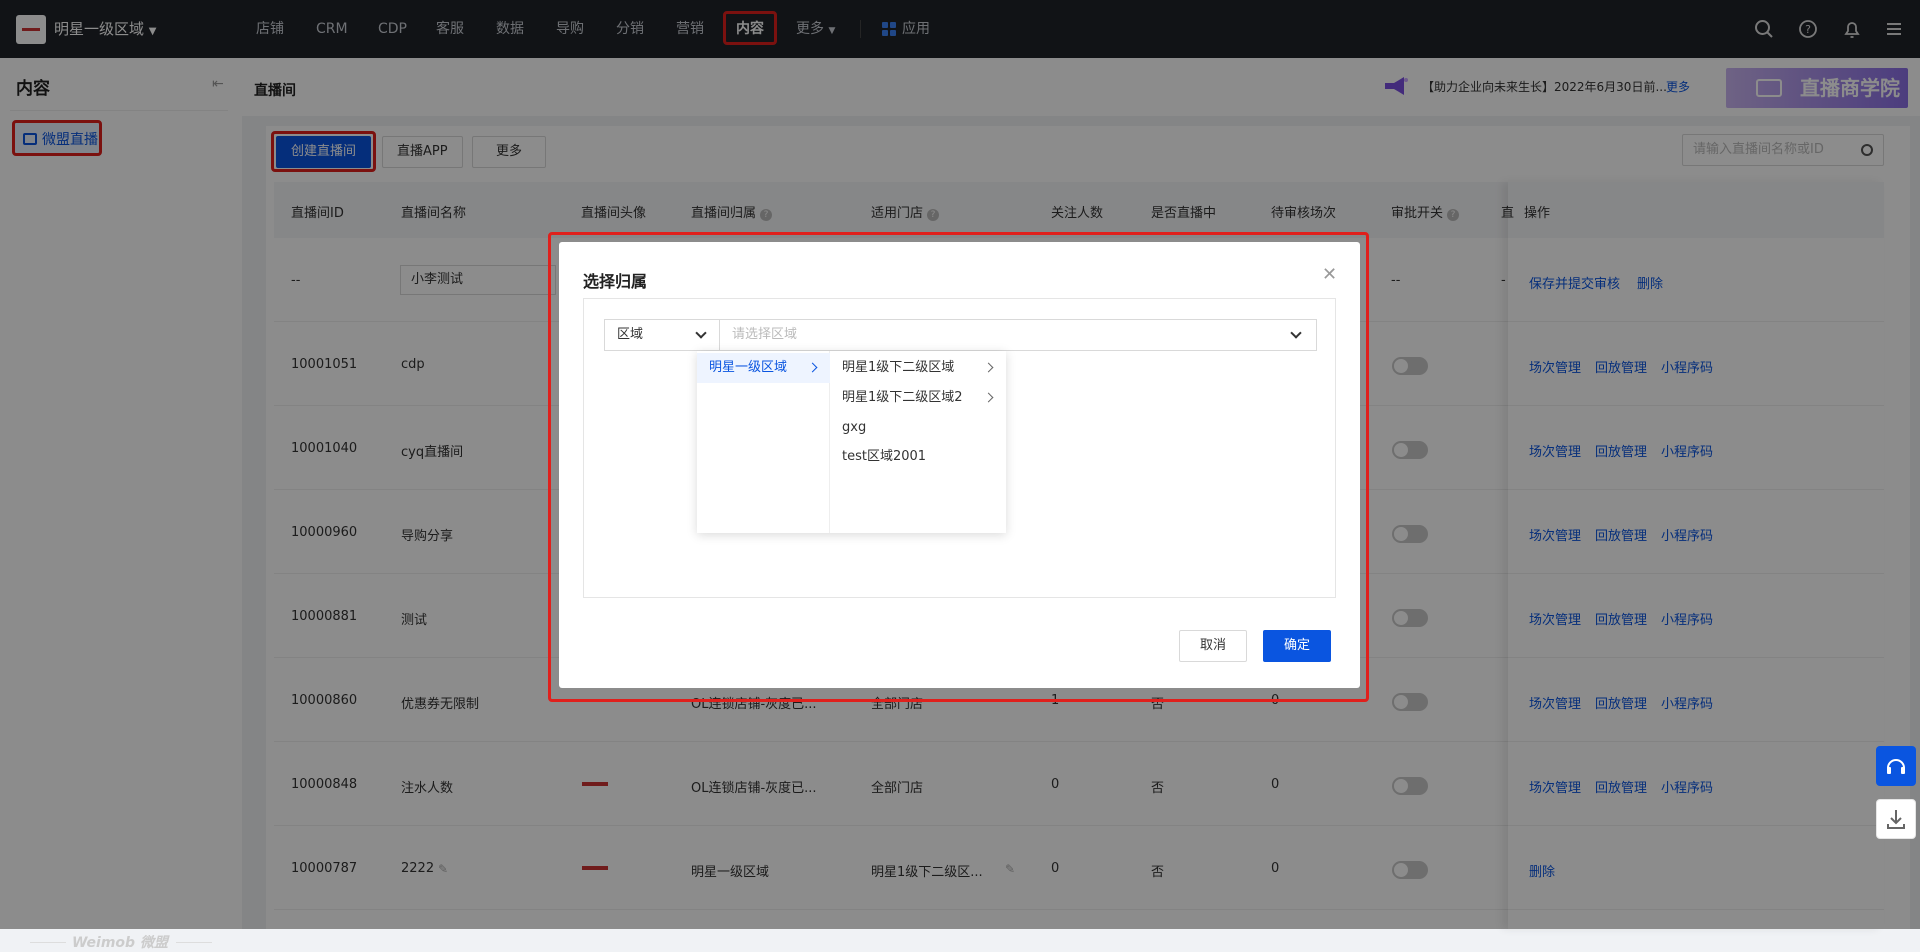 The image size is (1920, 952). What do you see at coordinates (748, 367) in the screenshot?
I see `cascader-option-label: 明星一级区域` at bounding box center [748, 367].